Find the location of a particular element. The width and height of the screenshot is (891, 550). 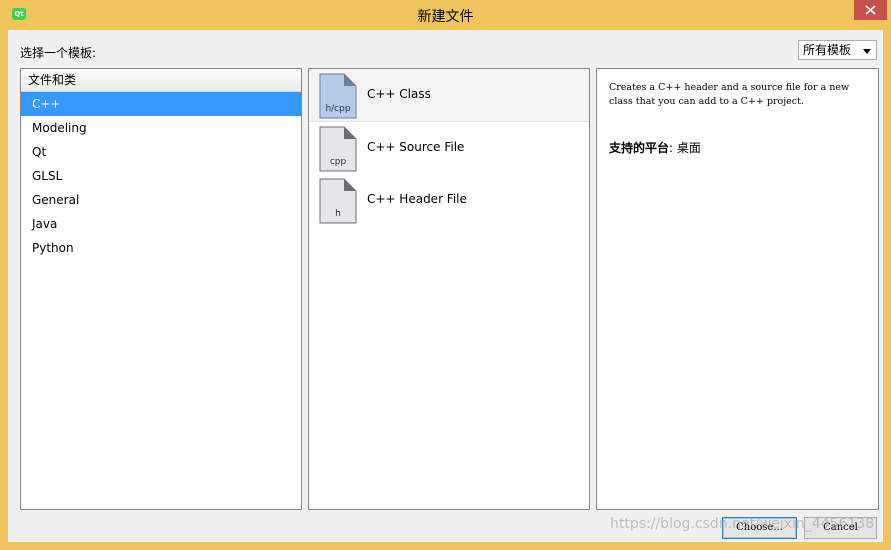

template-label-cpp-class: C++ Class is located at coordinates (399, 94).